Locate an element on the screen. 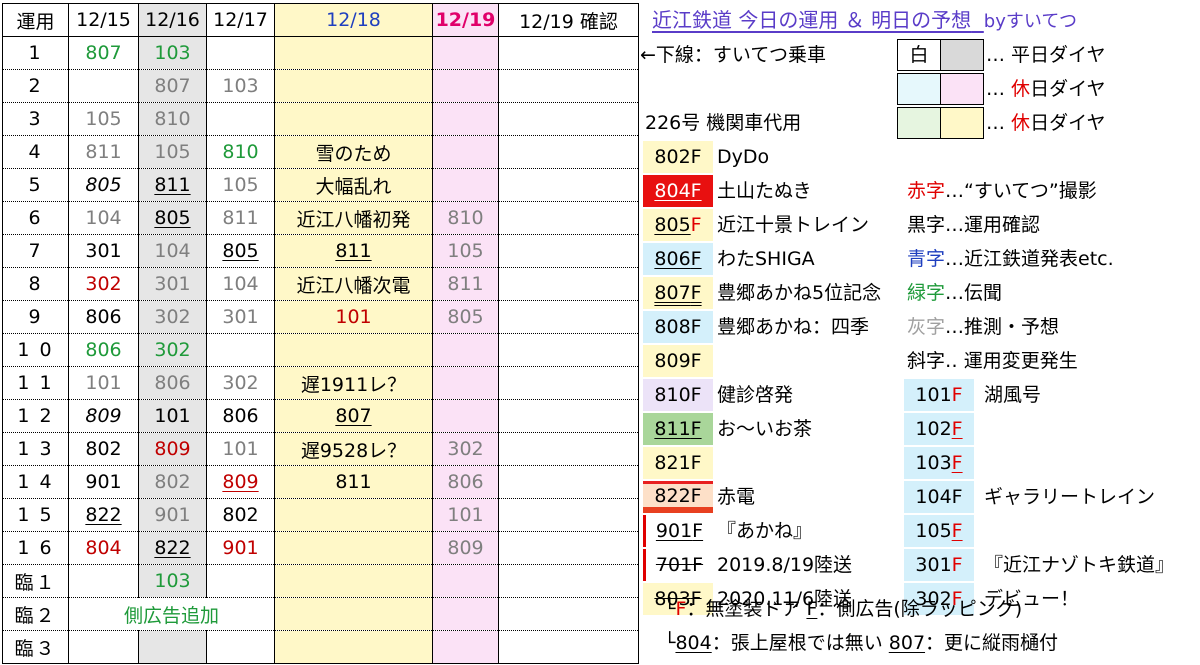 The image size is (1200, 665). cell-d16: 807 is located at coordinates (172, 86).